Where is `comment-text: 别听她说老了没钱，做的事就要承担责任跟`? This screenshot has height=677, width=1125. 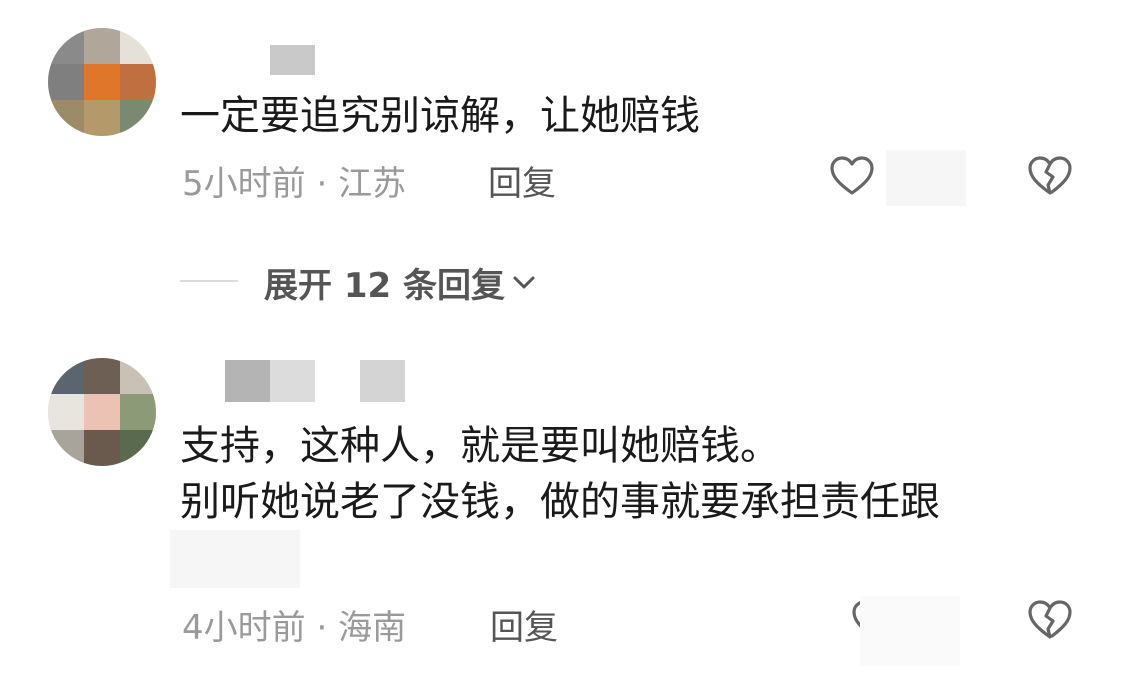 comment-text: 别听她说老了没钱，做的事就要承担责任跟 is located at coordinates (560, 502).